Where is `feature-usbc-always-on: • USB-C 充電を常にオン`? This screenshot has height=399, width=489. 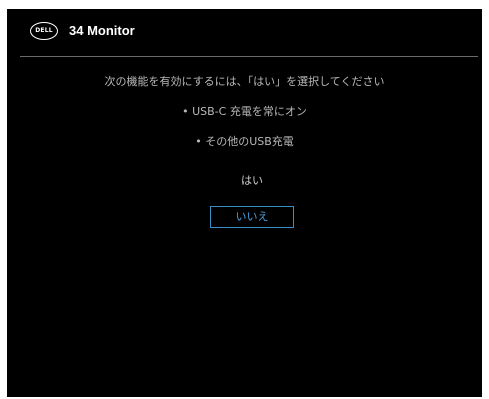 feature-usbc-always-on: • USB-C 充電を常にオン is located at coordinates (244, 111).